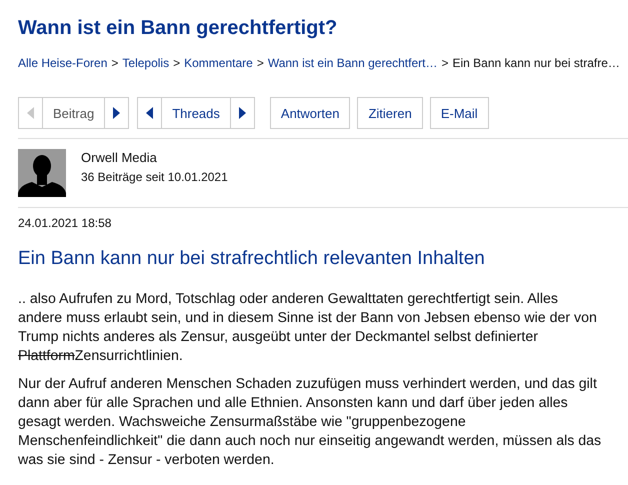 This screenshot has width=628, height=485. What do you see at coordinates (310, 113) in the screenshot?
I see `action-button: Antworten` at bounding box center [310, 113].